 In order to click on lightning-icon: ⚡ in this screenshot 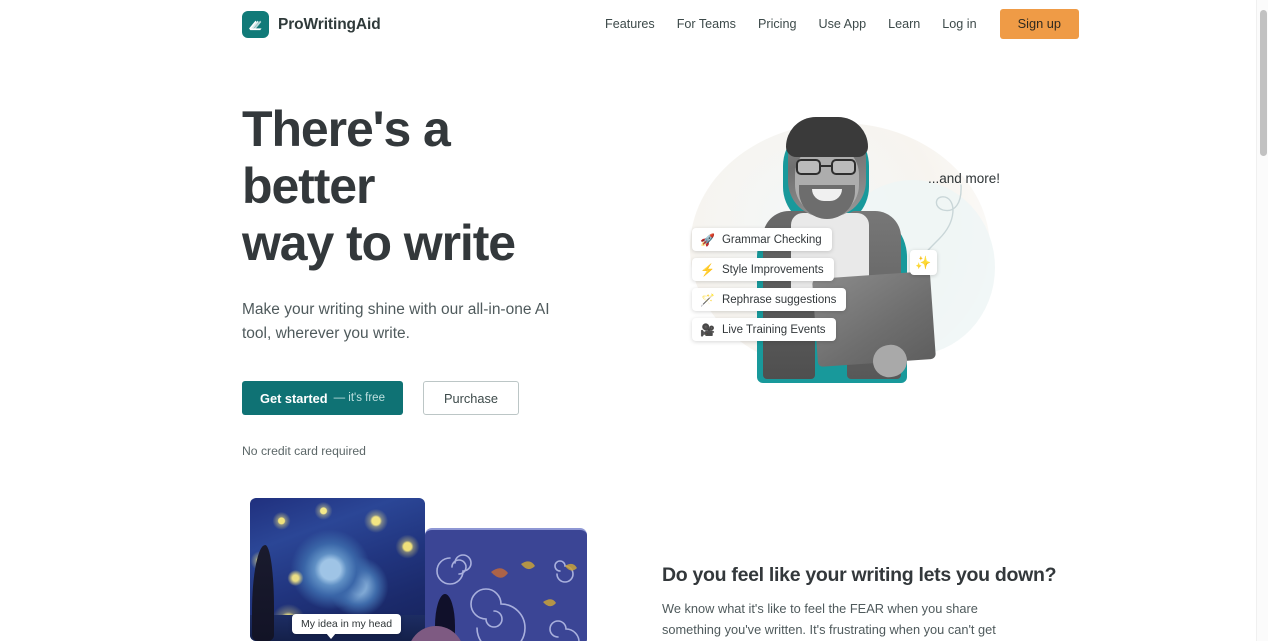, I will do `click(707, 269)`.